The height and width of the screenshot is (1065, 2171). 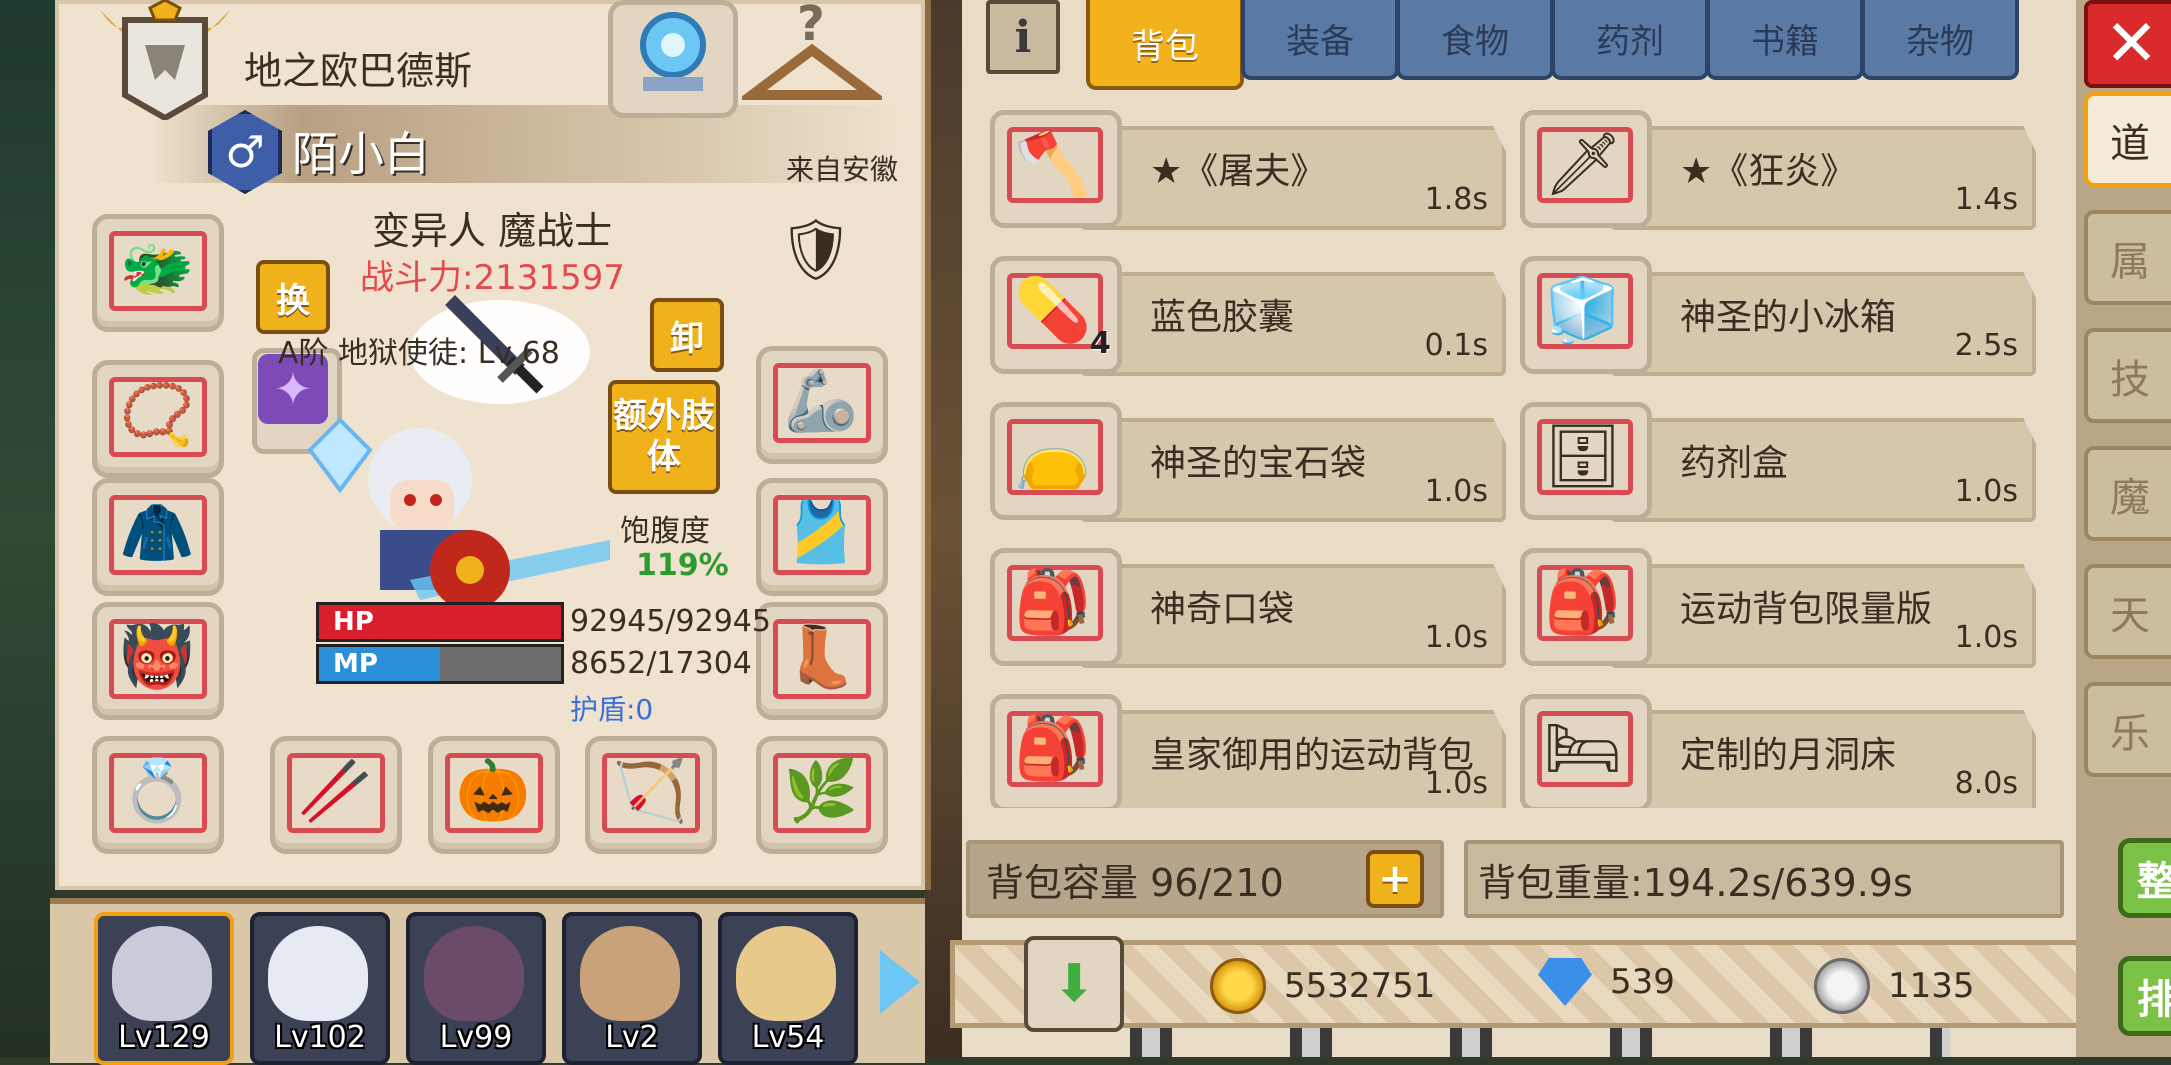 What do you see at coordinates (27, 528) in the screenshot?
I see `map-background-left` at bounding box center [27, 528].